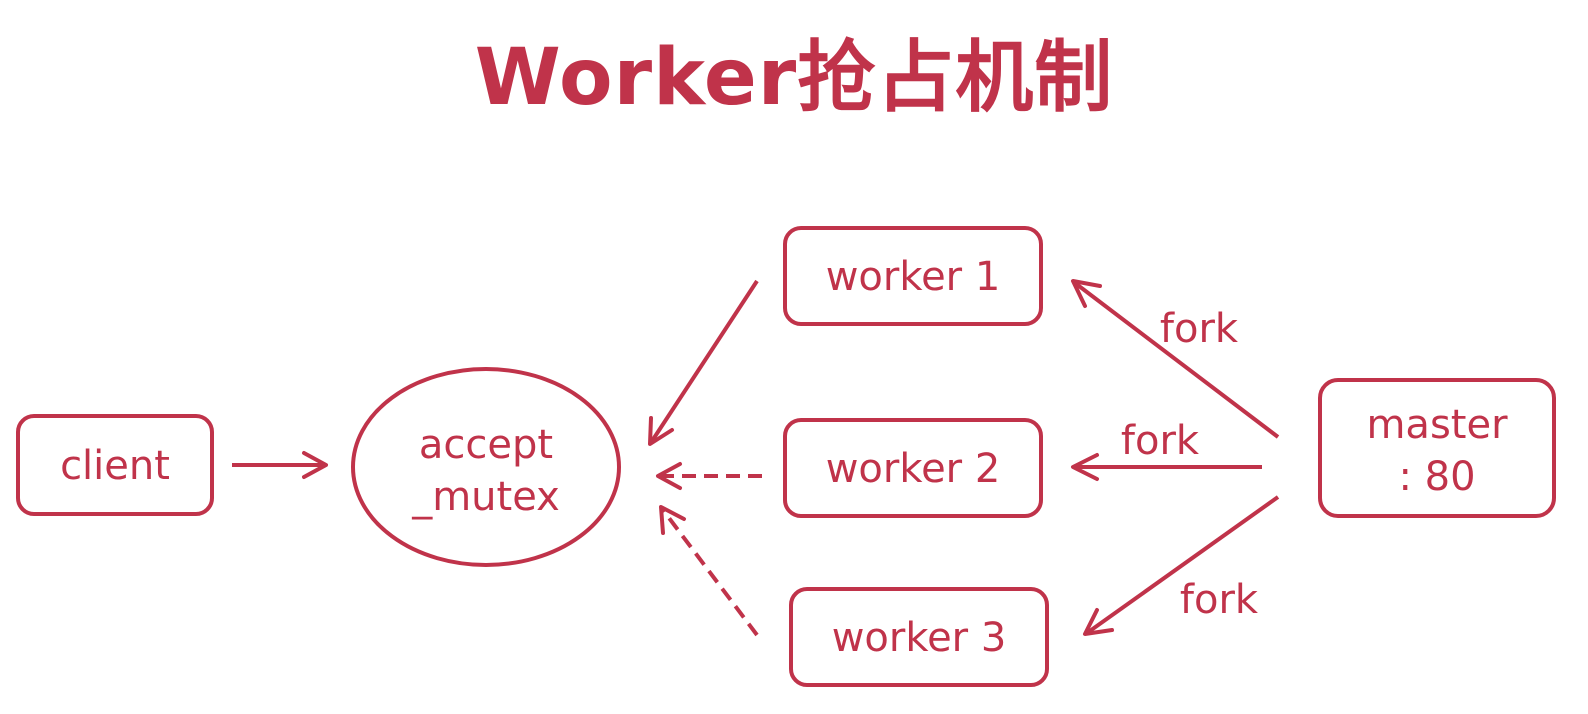 Image resolution: width=1588 pixels, height=714 pixels. Describe the element at coordinates (485, 497) in the screenshot. I see `accept-mutex-label-line2: _mutex` at that location.